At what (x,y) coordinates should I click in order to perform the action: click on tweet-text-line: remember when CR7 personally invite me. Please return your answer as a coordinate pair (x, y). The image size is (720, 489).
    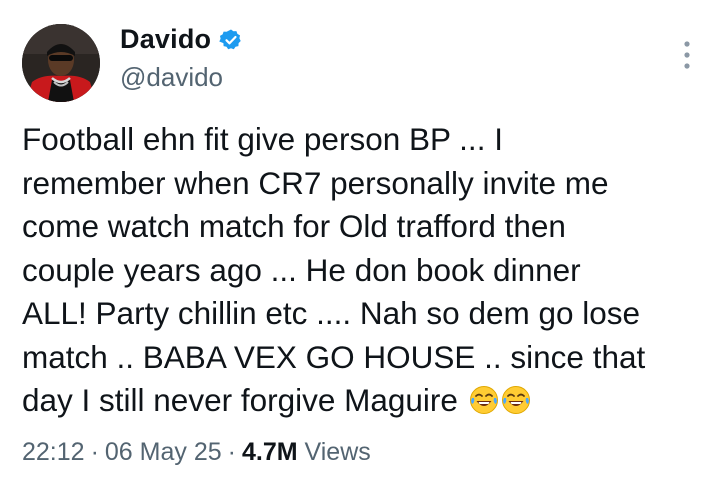
    Looking at the image, I should click on (315, 182).